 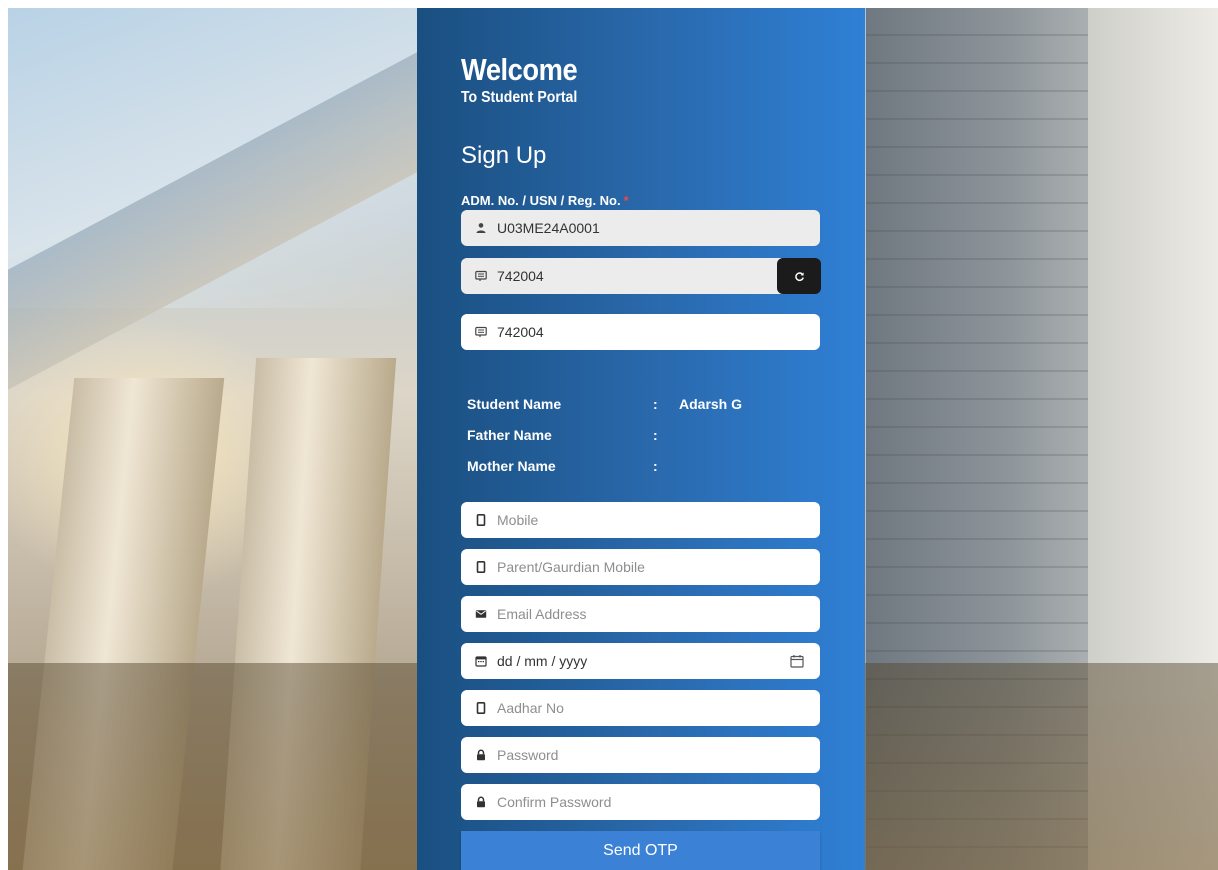 What do you see at coordinates (520, 332) in the screenshot?
I see `captcha-entered-value: 742004` at bounding box center [520, 332].